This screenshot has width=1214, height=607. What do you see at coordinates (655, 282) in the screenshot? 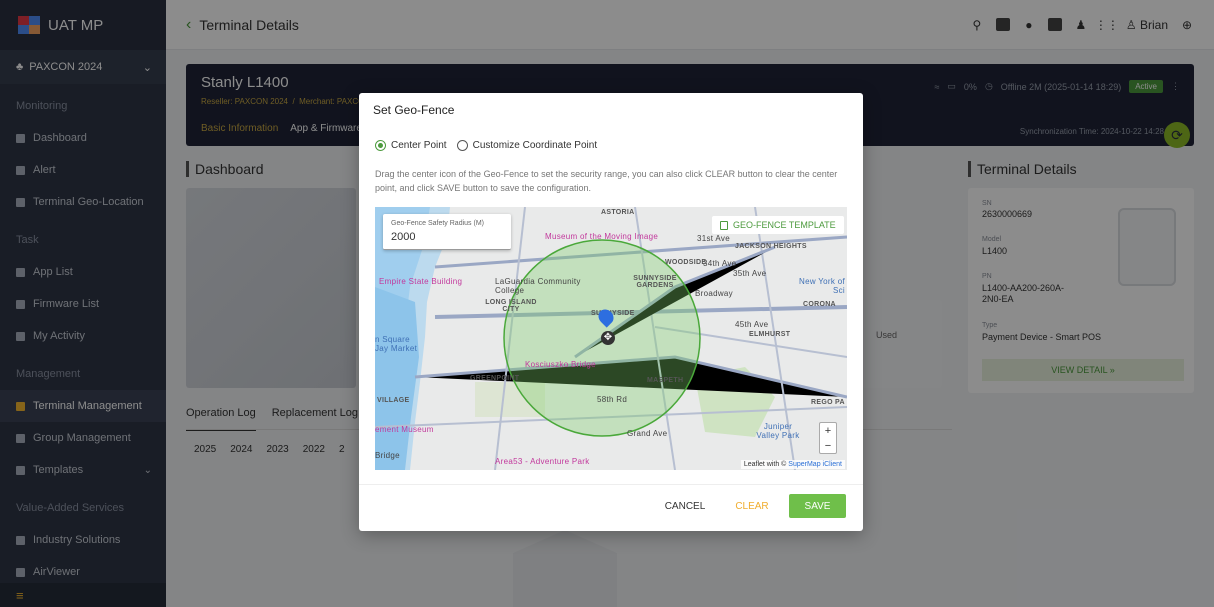
I see `map-label: SUNNYSIDE GARDENS` at bounding box center [655, 282].